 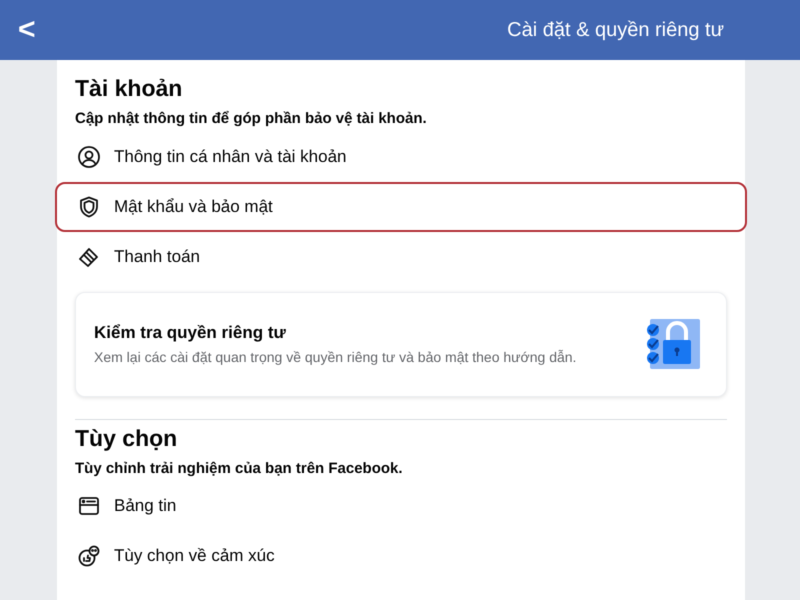 I want to click on settings-item: Tùy chọn về cảm xúc, so click(x=401, y=556).